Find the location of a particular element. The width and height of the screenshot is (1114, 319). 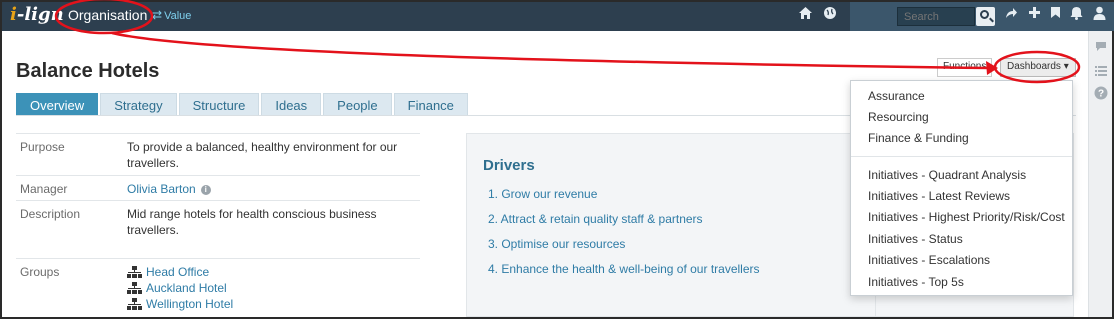

driver-item: 3. Optimise our resources is located at coordinates (556, 244).